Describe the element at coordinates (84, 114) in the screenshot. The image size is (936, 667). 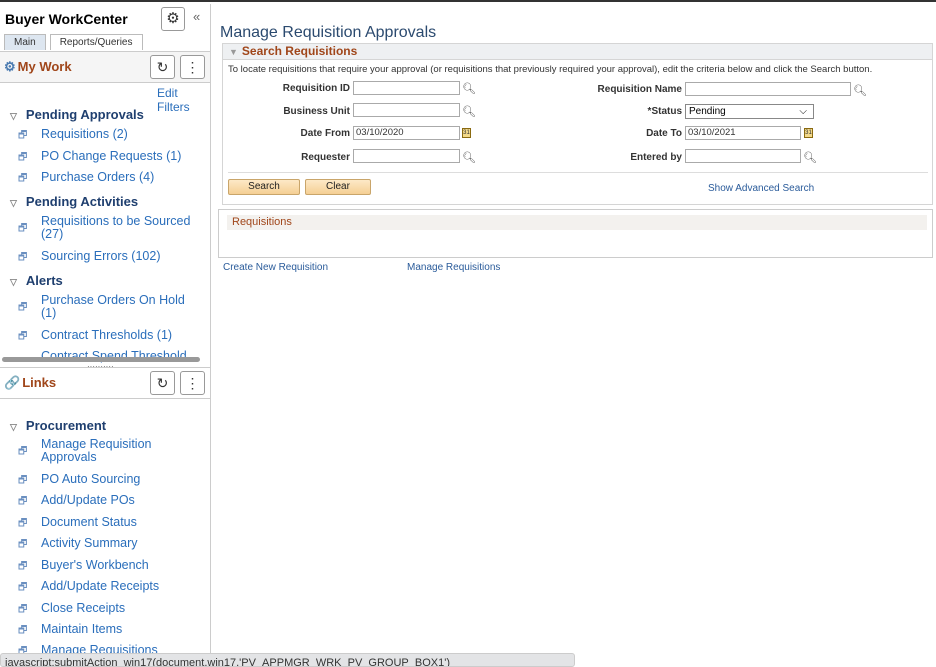
I see `group-label: Pending Approvals` at that location.